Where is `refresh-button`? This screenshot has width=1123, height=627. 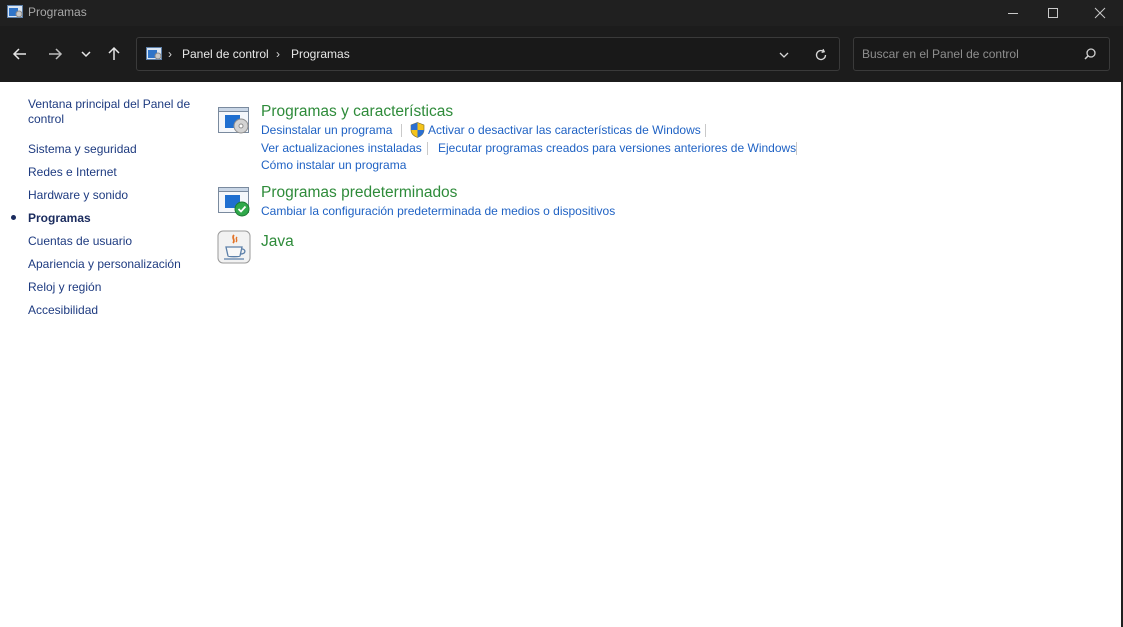
refresh-button is located at coordinates (821, 55).